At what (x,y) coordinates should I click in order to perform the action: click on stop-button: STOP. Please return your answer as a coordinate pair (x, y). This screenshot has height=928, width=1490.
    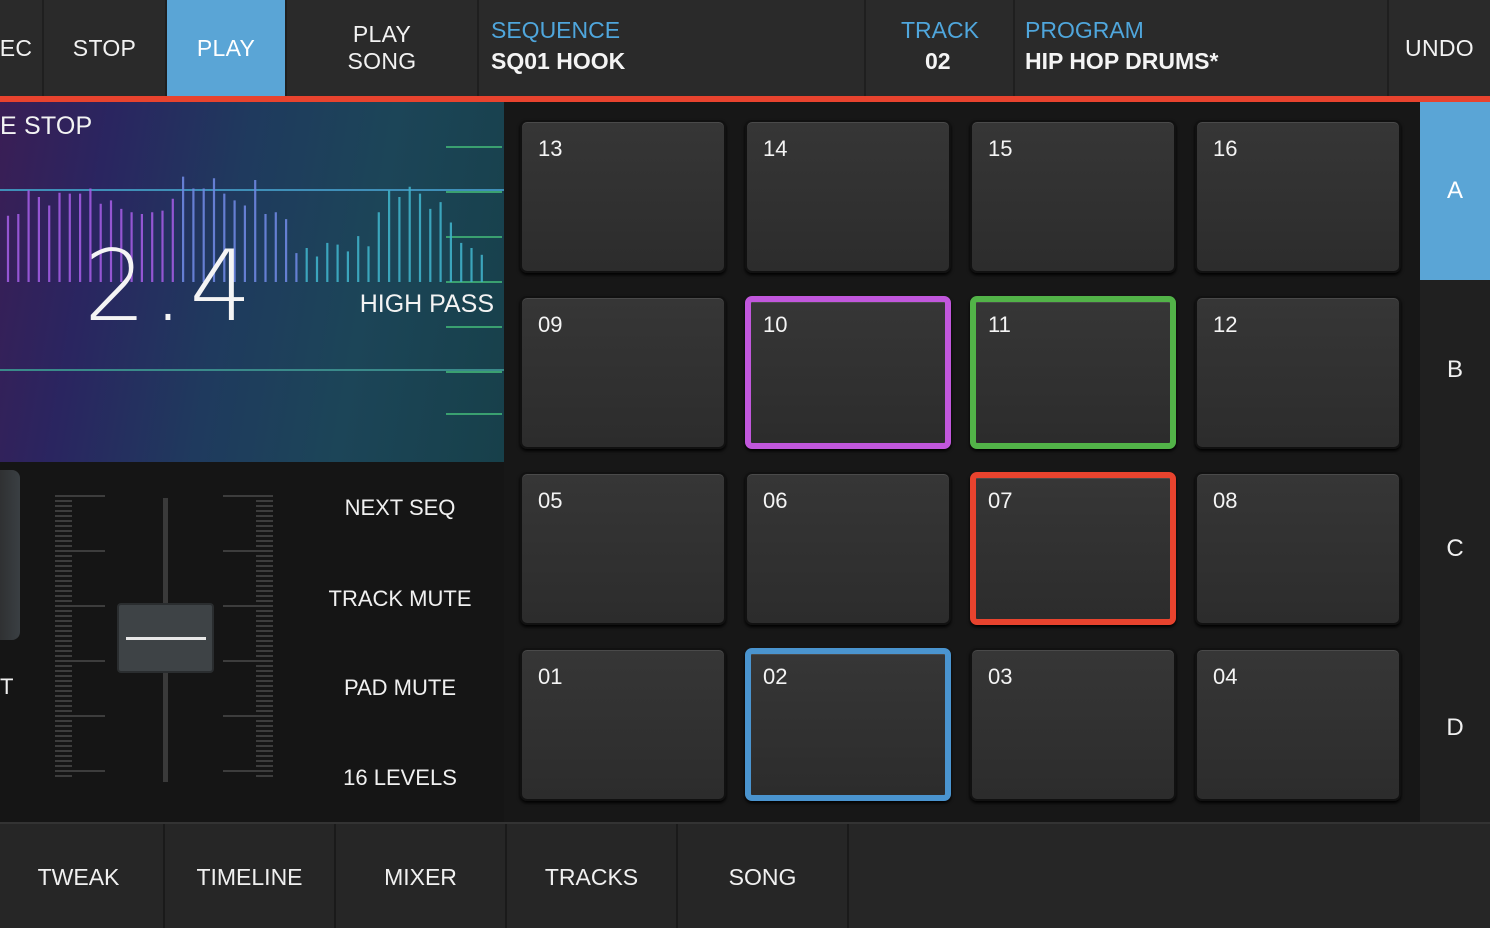
    Looking at the image, I should click on (105, 48).